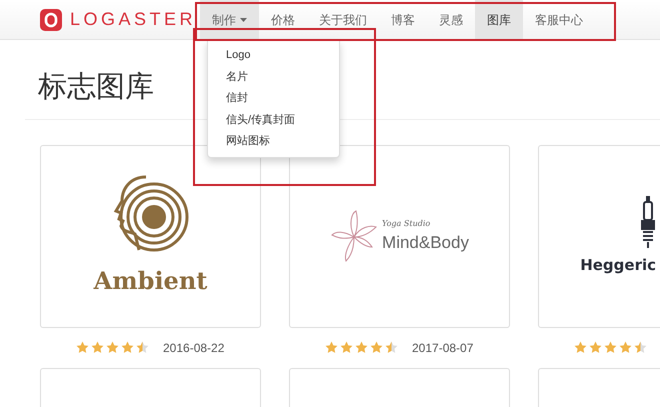 The height and width of the screenshot is (407, 660). I want to click on nav-link: 博客, so click(403, 20).